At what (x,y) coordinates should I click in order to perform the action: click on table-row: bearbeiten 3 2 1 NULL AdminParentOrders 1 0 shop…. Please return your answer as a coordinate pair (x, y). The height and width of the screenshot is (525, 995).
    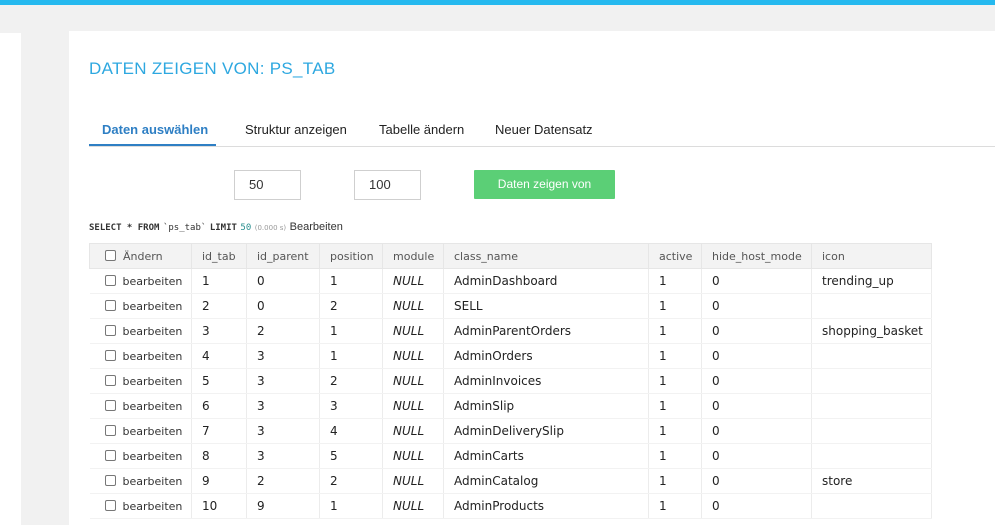
    Looking at the image, I should click on (510, 331).